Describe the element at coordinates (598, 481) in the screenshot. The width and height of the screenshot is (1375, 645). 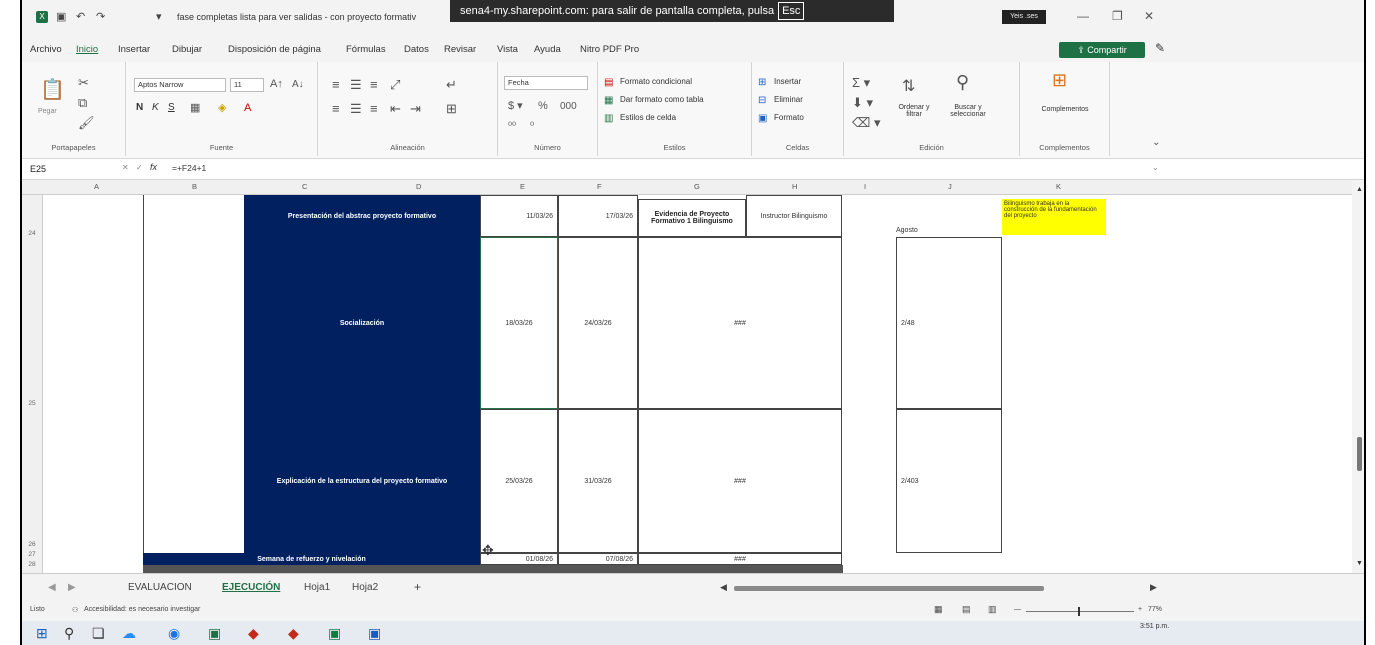
I see `cell-end-date-25b: 31/03/26` at that location.